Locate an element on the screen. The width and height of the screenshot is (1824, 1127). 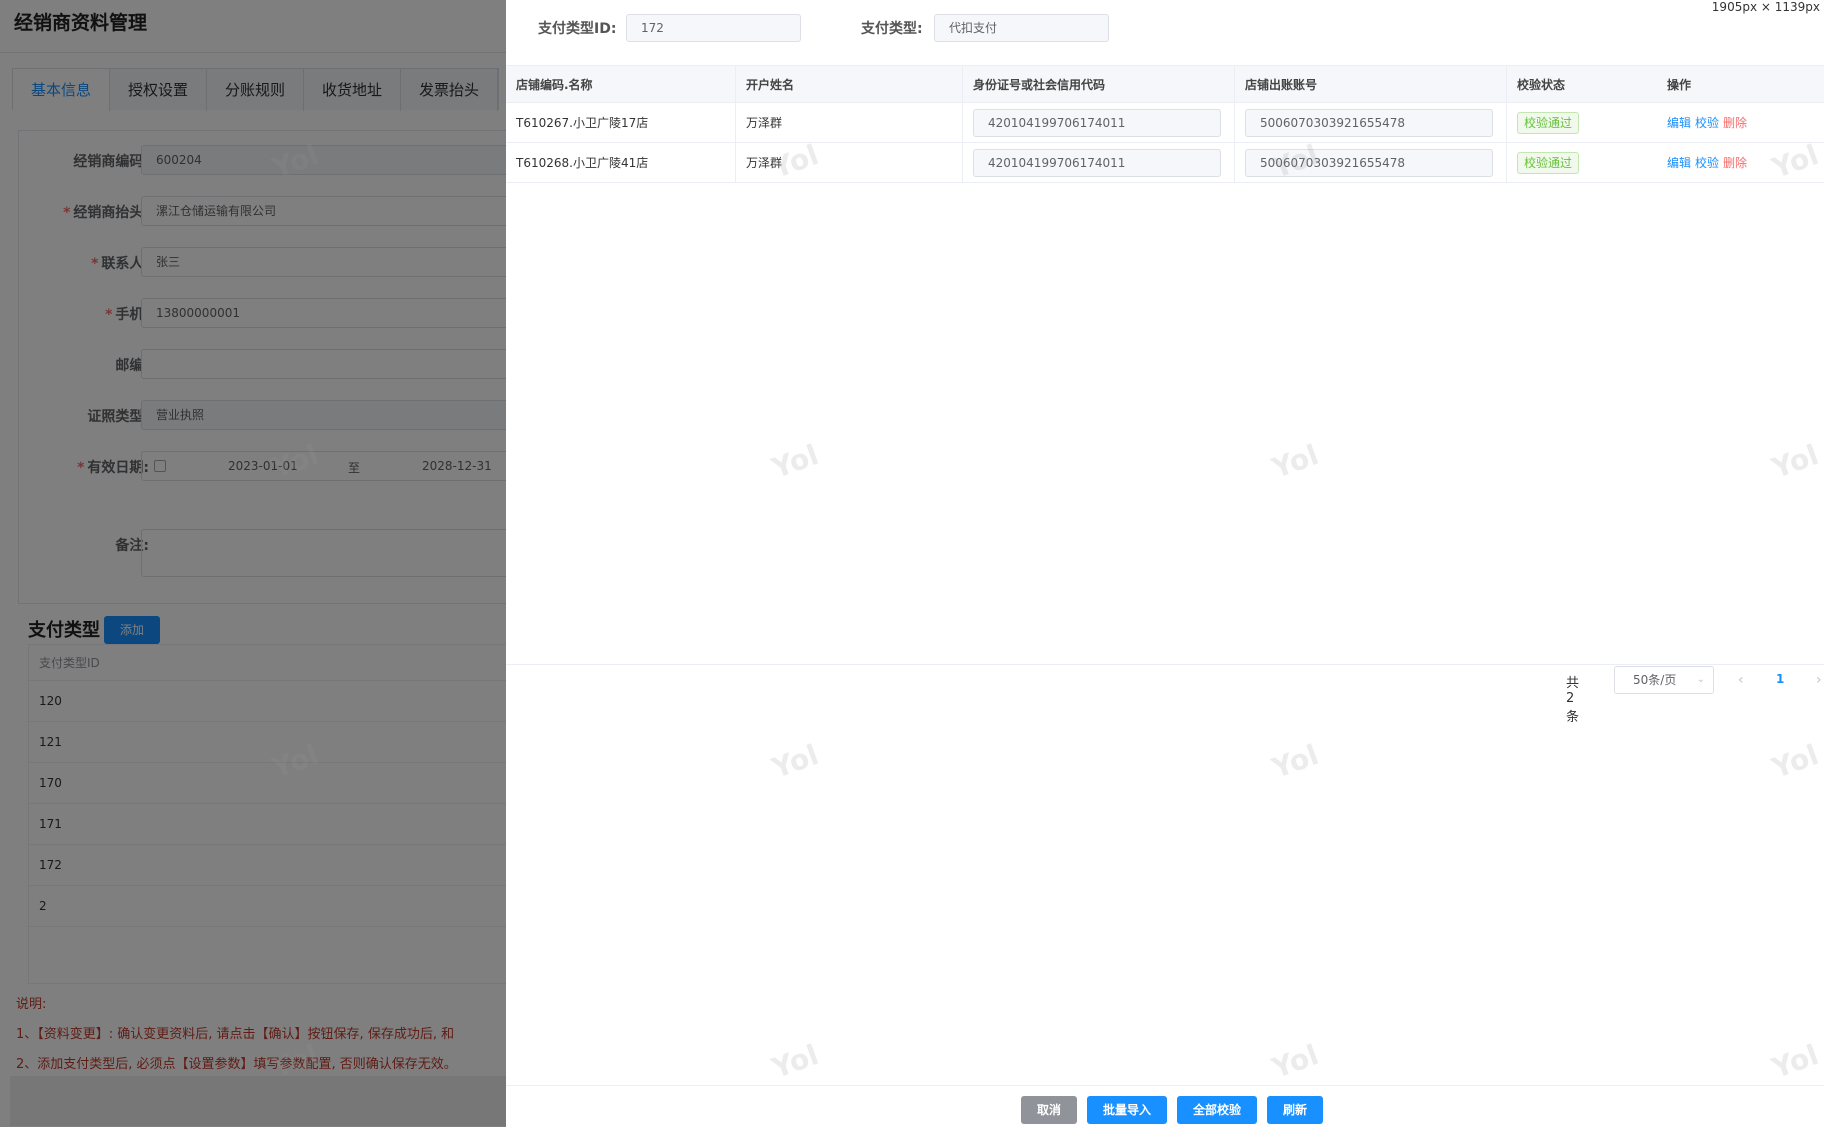
store-cell: T610267.小卫广陵17店 is located at coordinates (621, 122).